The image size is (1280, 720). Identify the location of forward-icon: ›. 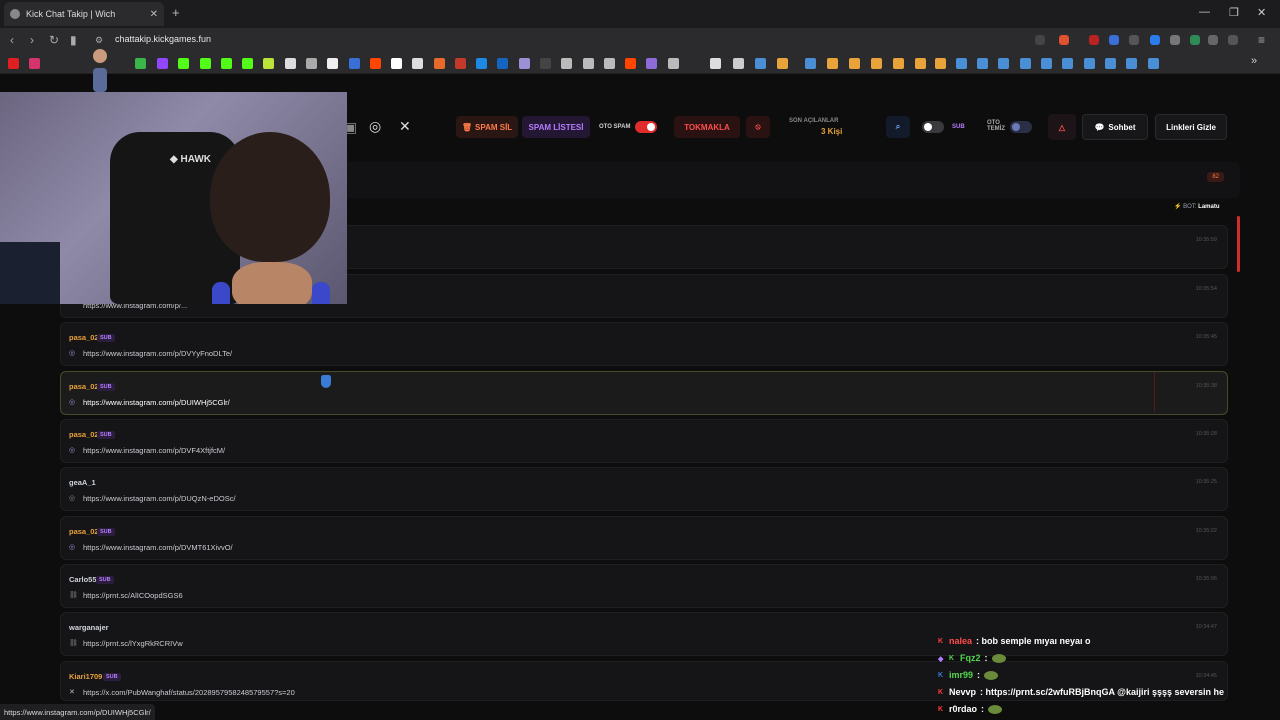
(32, 40).